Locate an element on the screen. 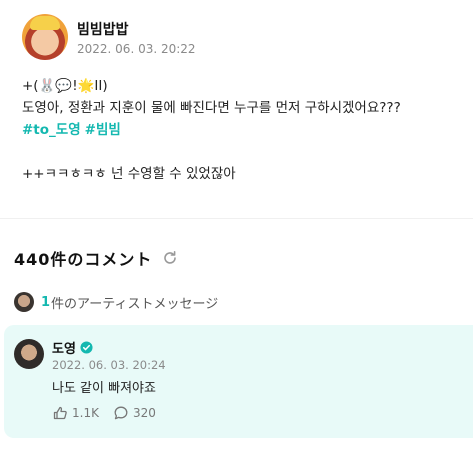 The image size is (473, 452). artist-message-label: 件のアーティストメッセージ is located at coordinates (135, 304).